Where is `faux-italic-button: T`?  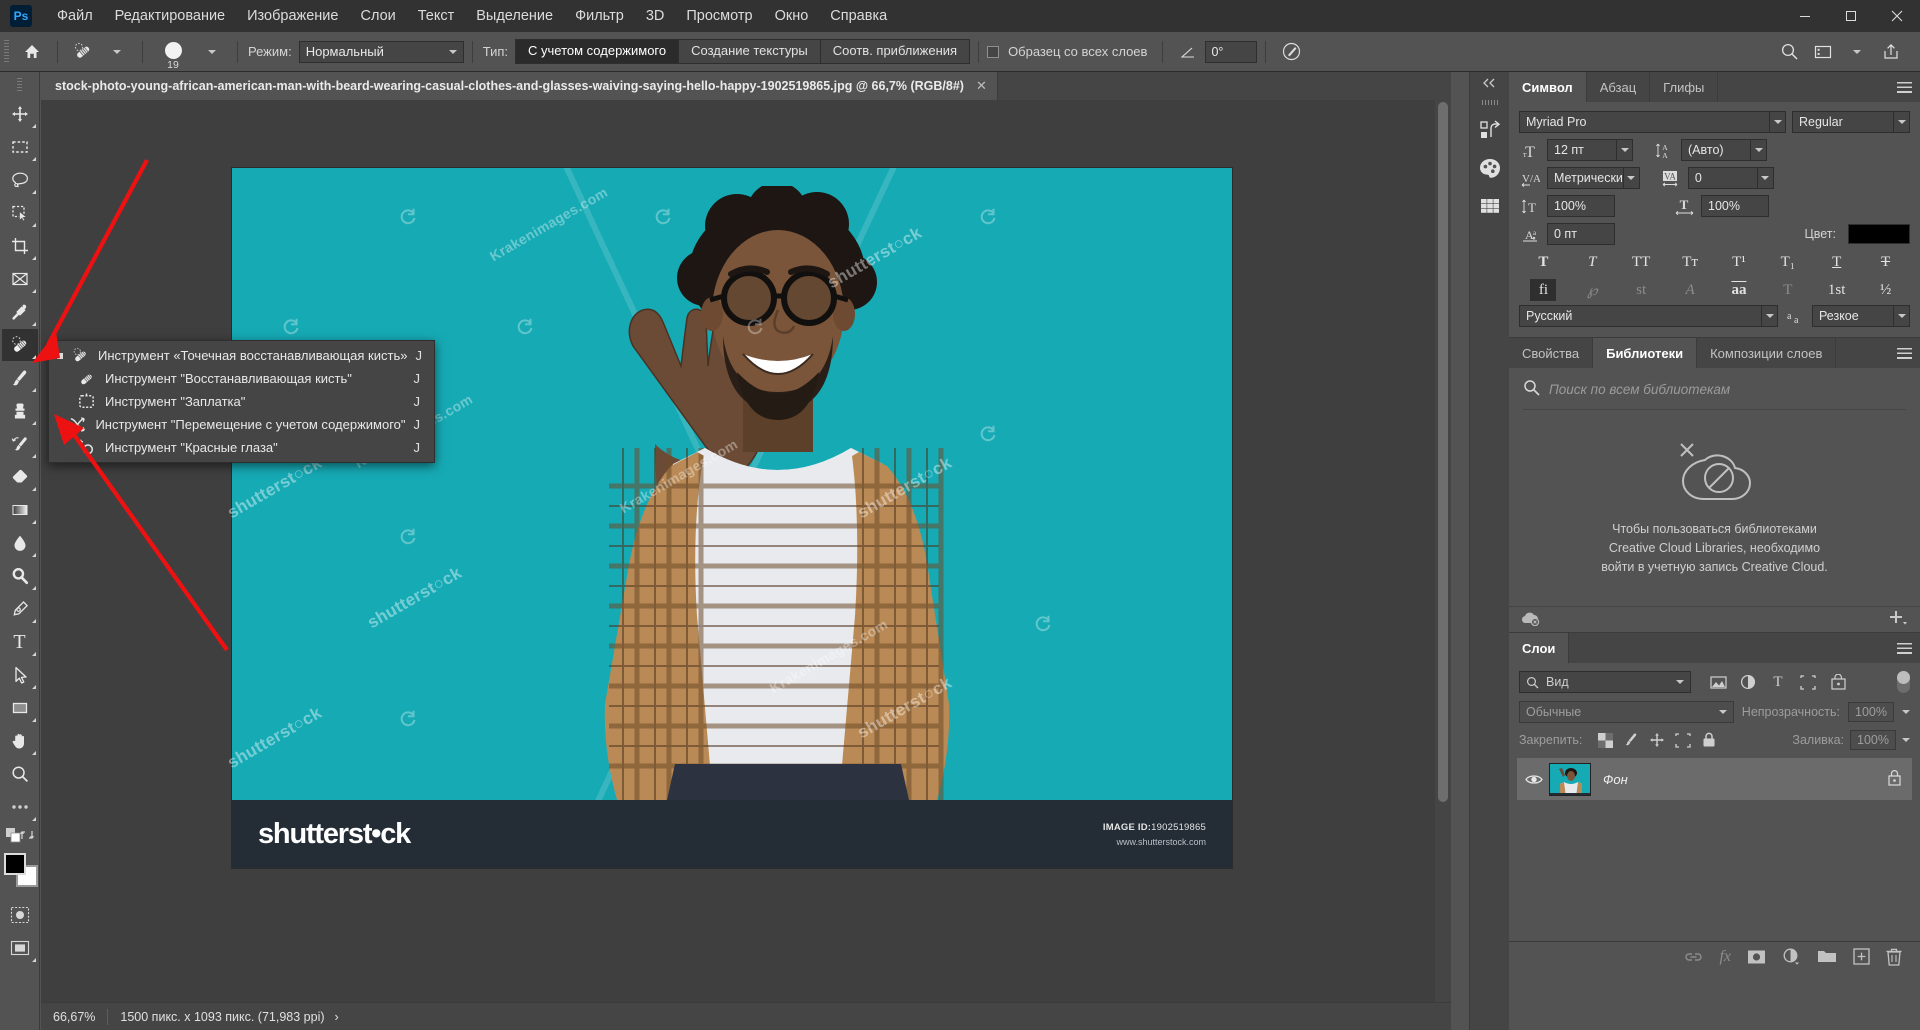
faux-italic-button: T is located at coordinates (1592, 262).